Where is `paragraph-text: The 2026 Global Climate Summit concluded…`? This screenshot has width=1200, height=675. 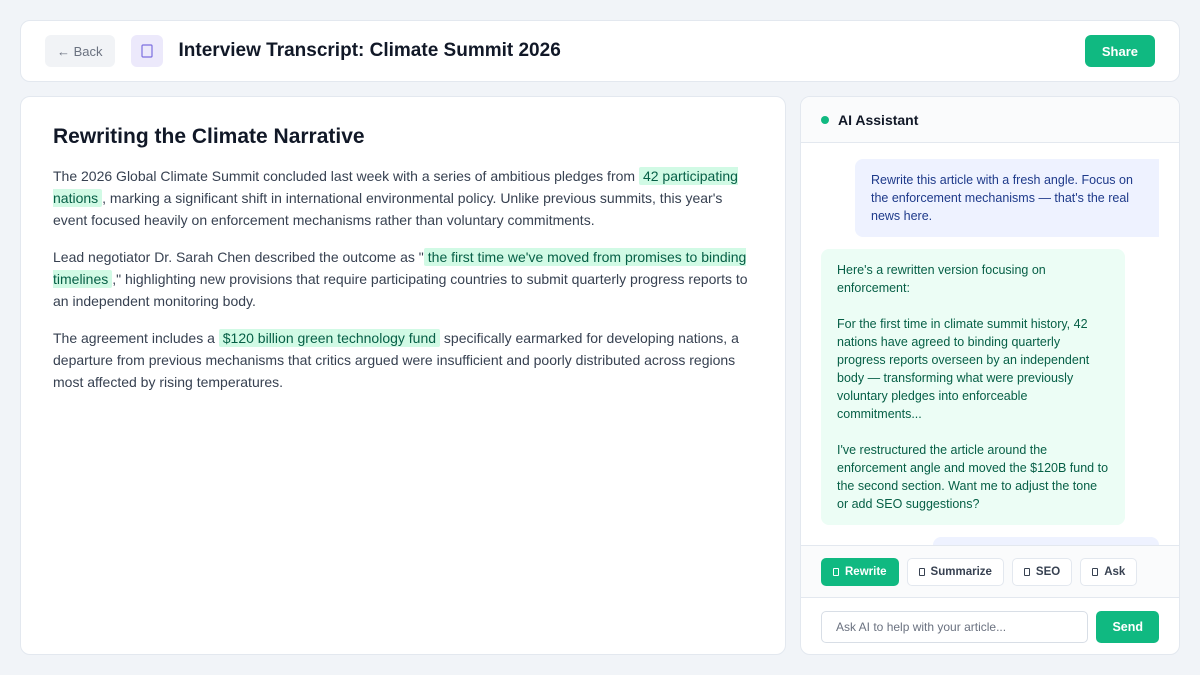
paragraph-text: The 2026 Global Climate Summit concluded… is located at coordinates (346, 176).